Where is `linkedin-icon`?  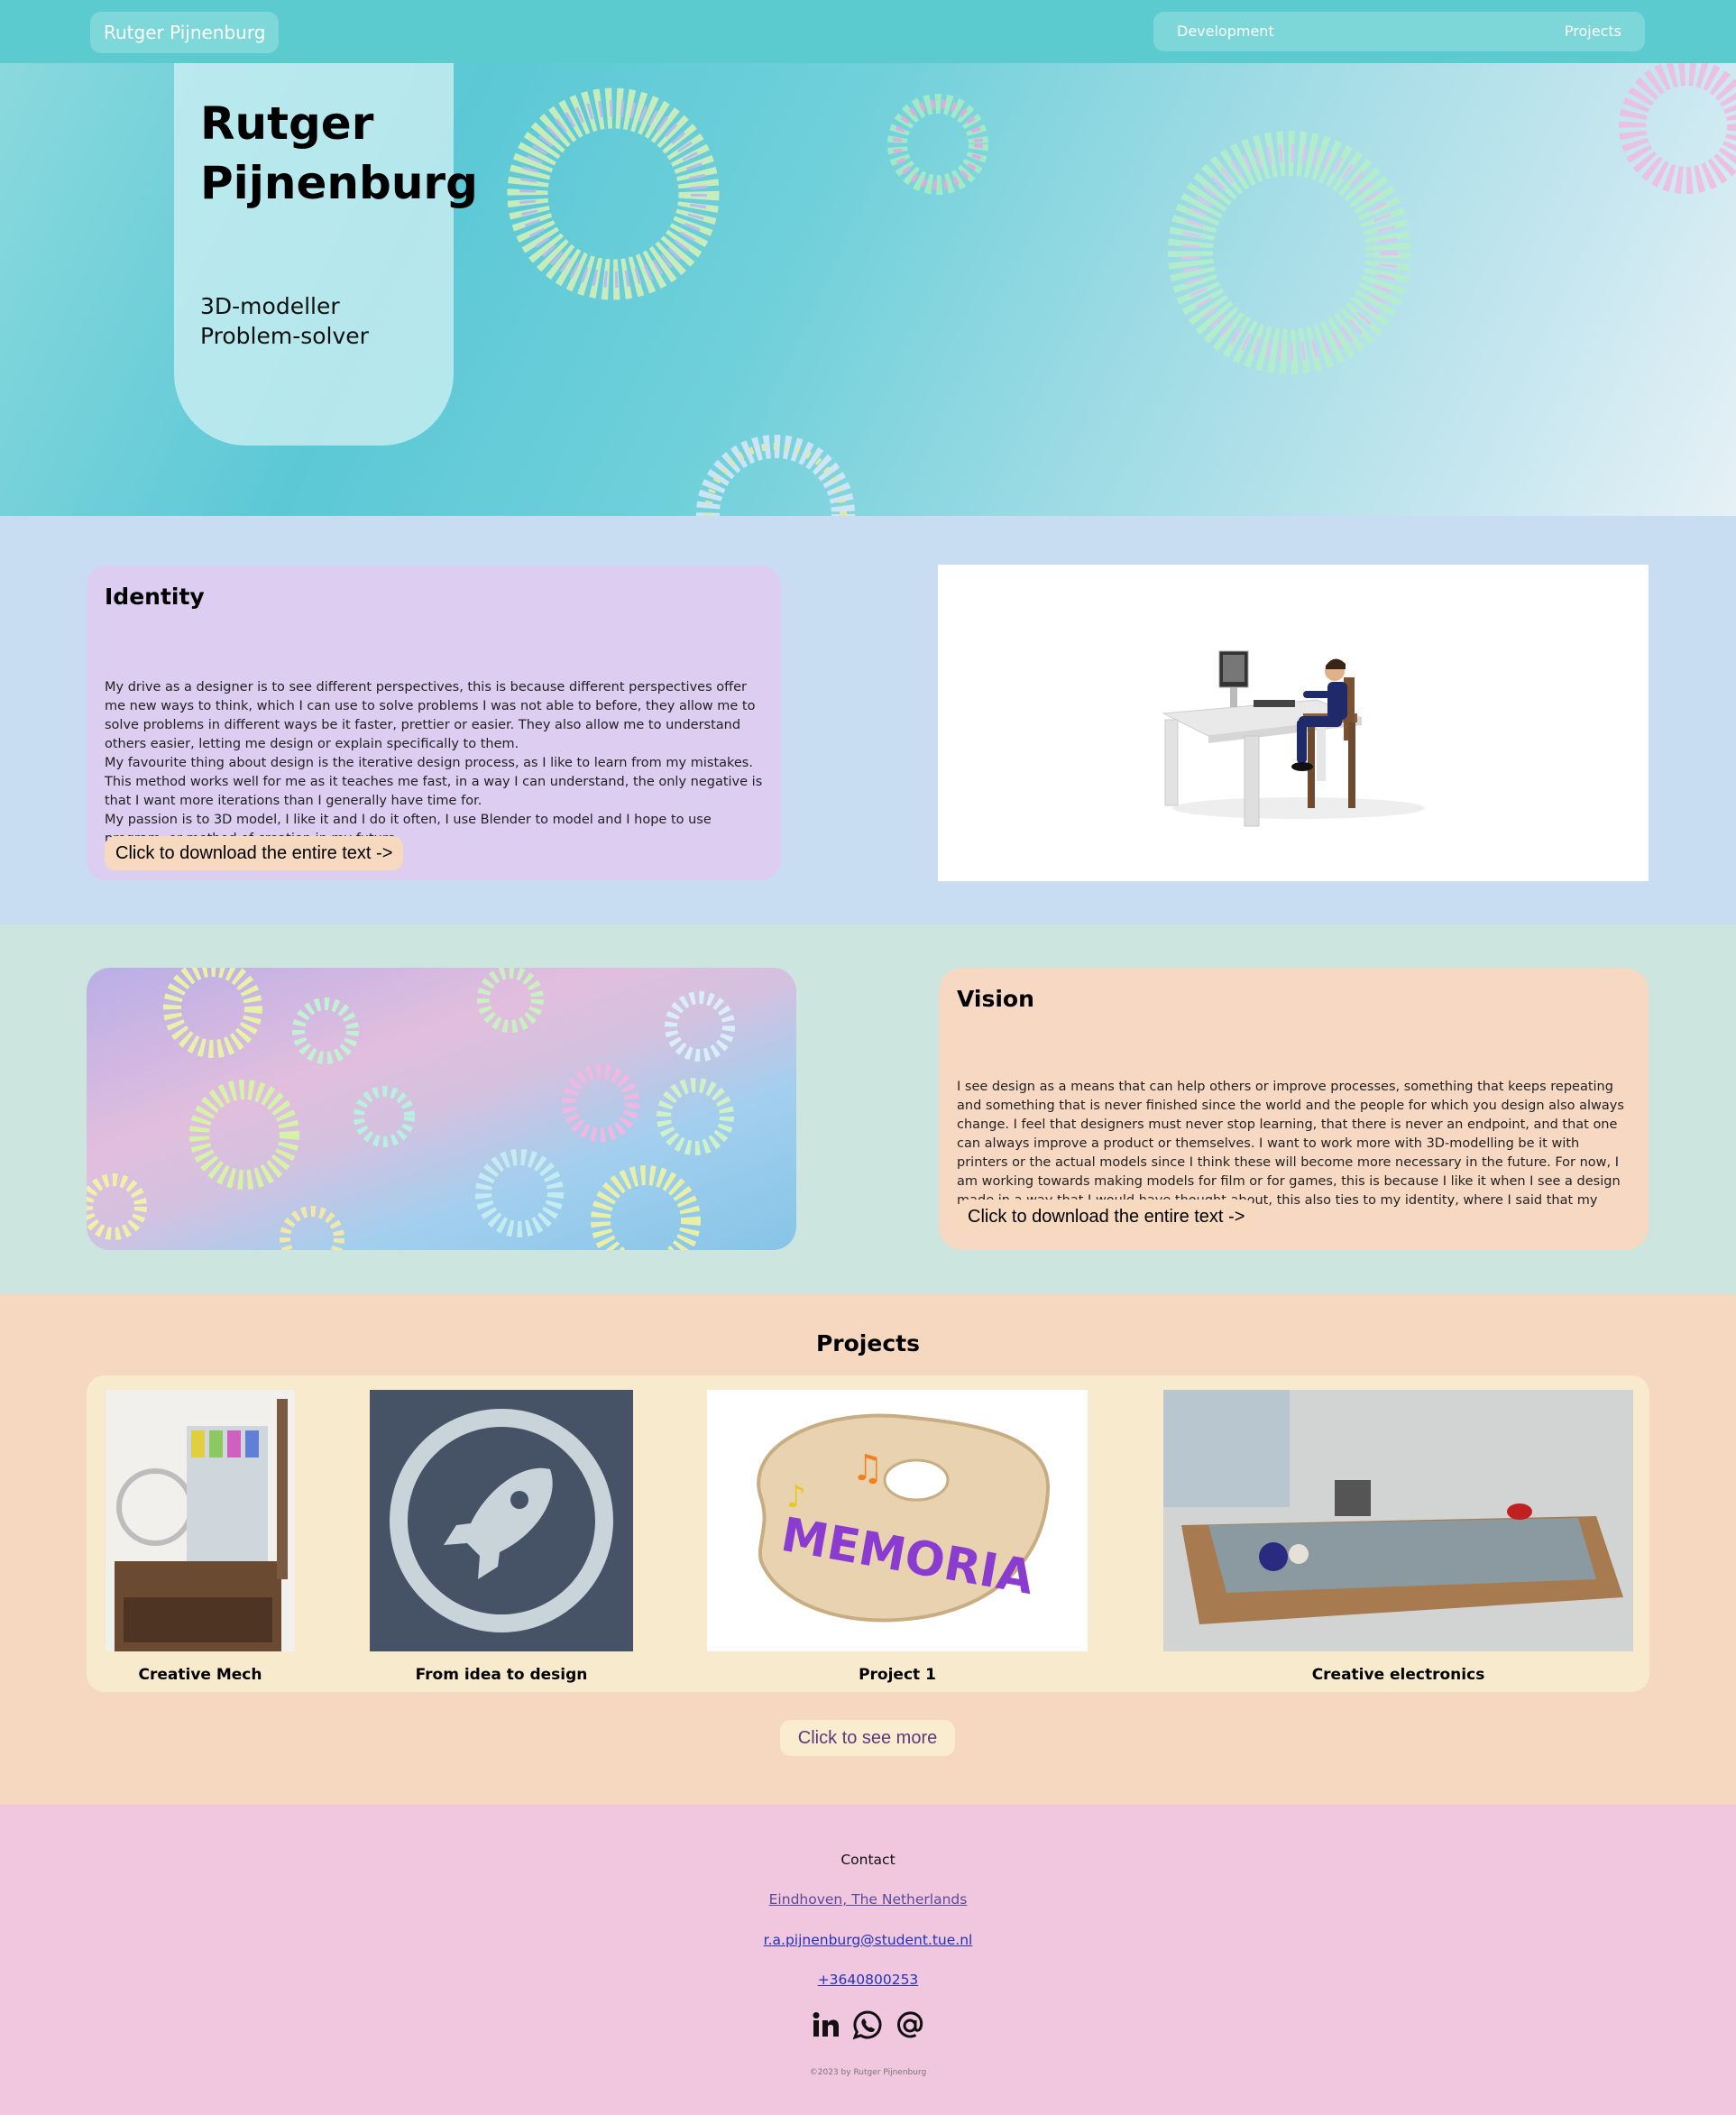
linkedin-icon is located at coordinates (825, 2026).